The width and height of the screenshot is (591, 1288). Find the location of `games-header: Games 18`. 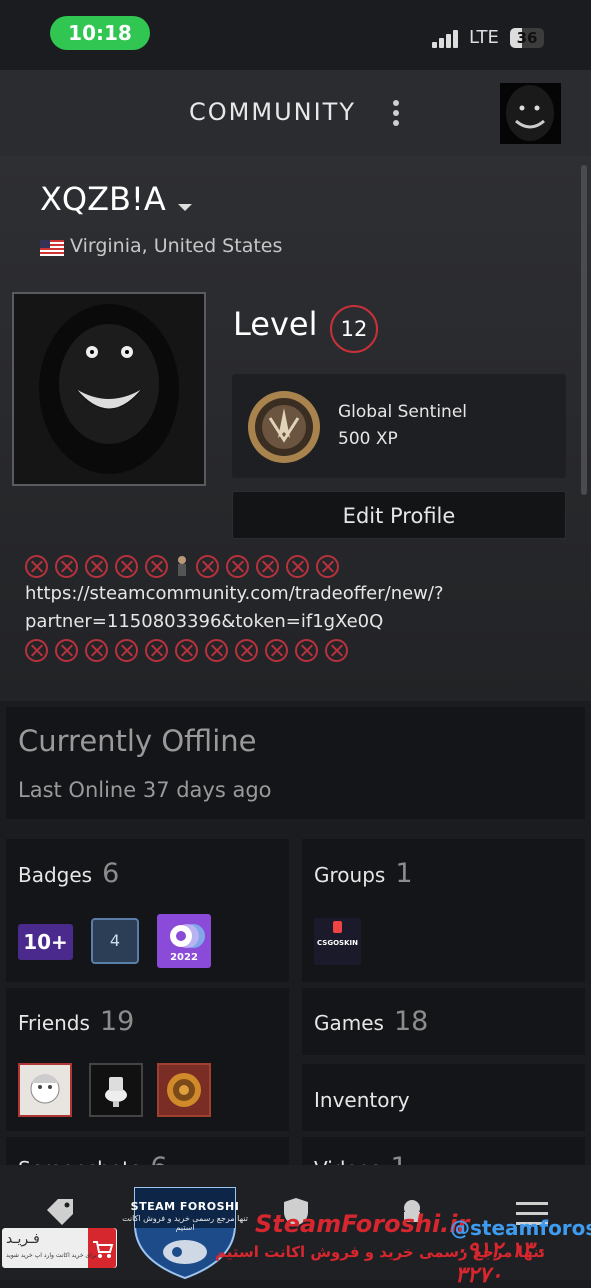

games-header: Games 18 is located at coordinates (371, 1021).